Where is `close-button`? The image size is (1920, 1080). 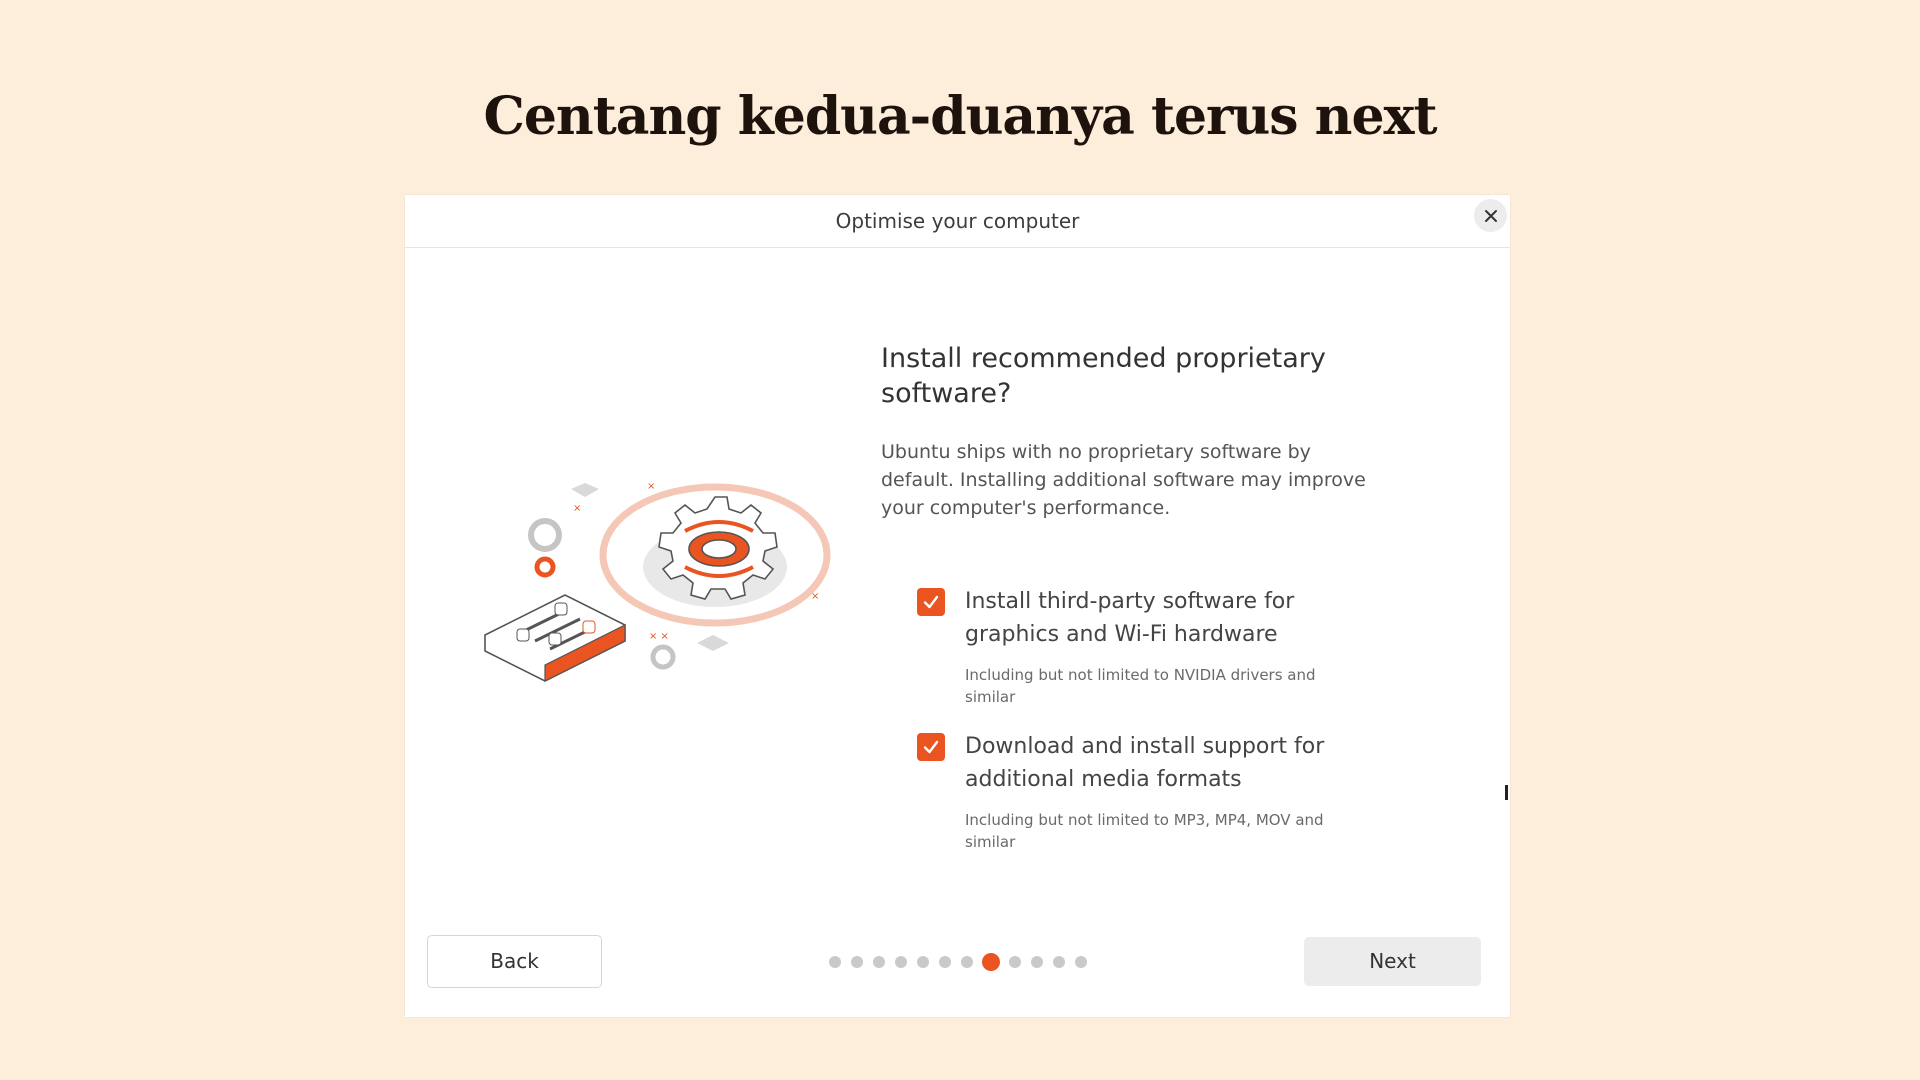 close-button is located at coordinates (1490, 215).